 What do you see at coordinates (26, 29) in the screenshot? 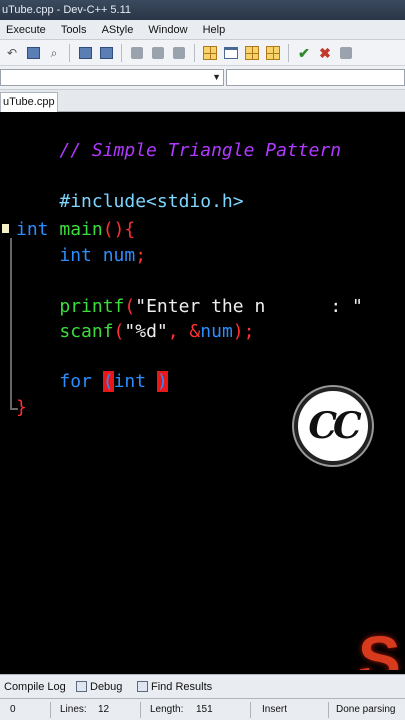
I see `menu-execute: Execute` at bounding box center [26, 29].